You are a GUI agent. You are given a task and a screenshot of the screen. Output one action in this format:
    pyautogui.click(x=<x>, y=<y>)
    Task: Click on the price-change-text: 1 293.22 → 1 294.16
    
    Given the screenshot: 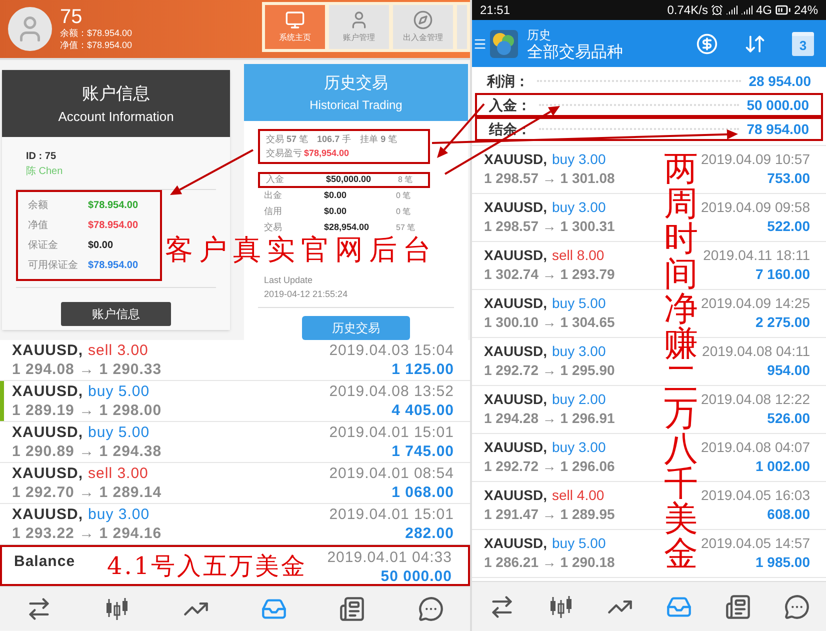 What is the action you would take?
    pyautogui.click(x=87, y=533)
    